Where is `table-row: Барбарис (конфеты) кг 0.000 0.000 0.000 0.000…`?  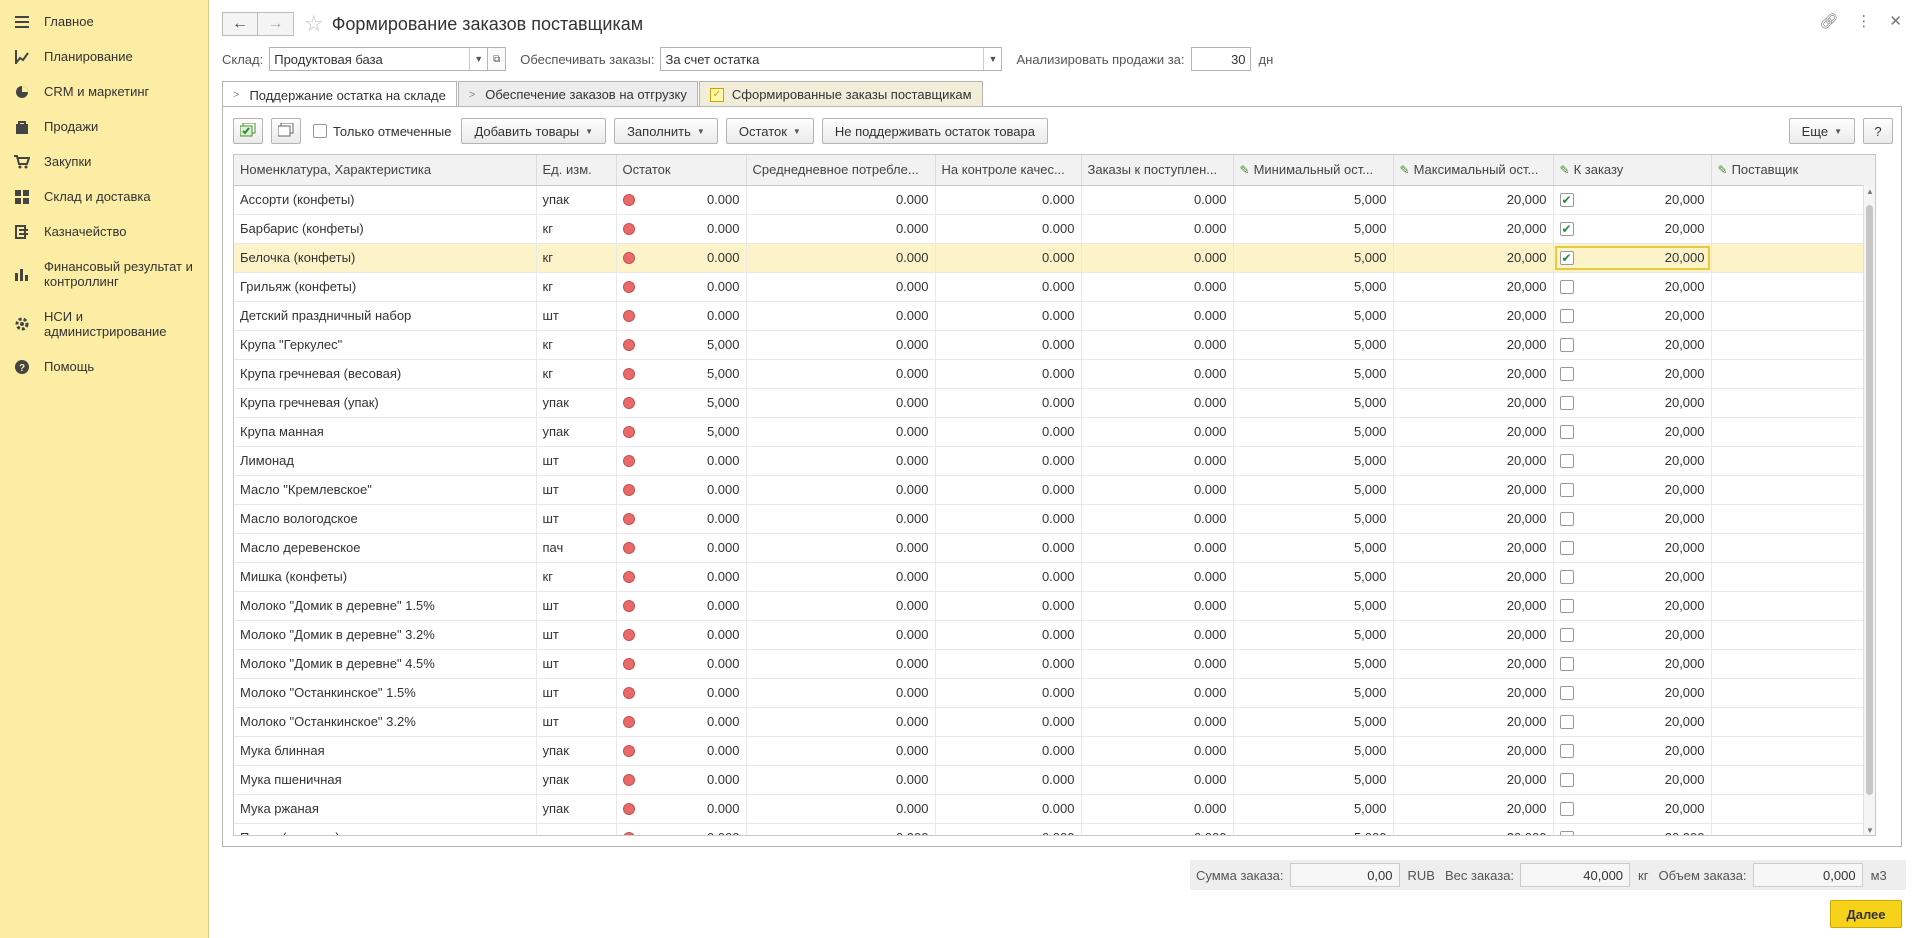 table-row: Барбарис (конфеты) кг 0.000 0.000 0.000 0.000… is located at coordinates (1054, 229).